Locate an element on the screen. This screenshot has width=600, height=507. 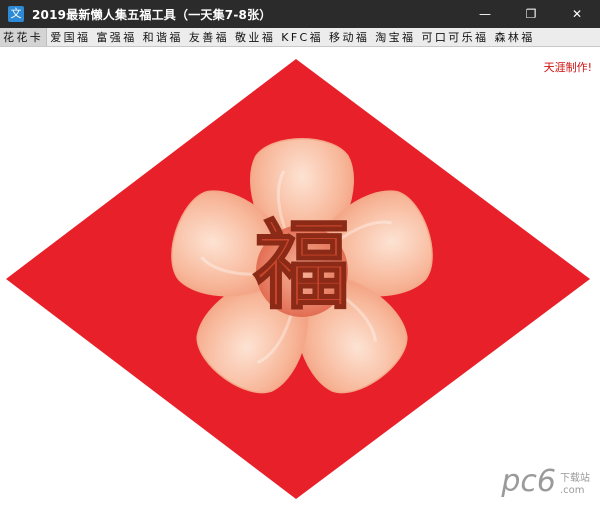
watermark-domain: .com is located at coordinates (572, 490).